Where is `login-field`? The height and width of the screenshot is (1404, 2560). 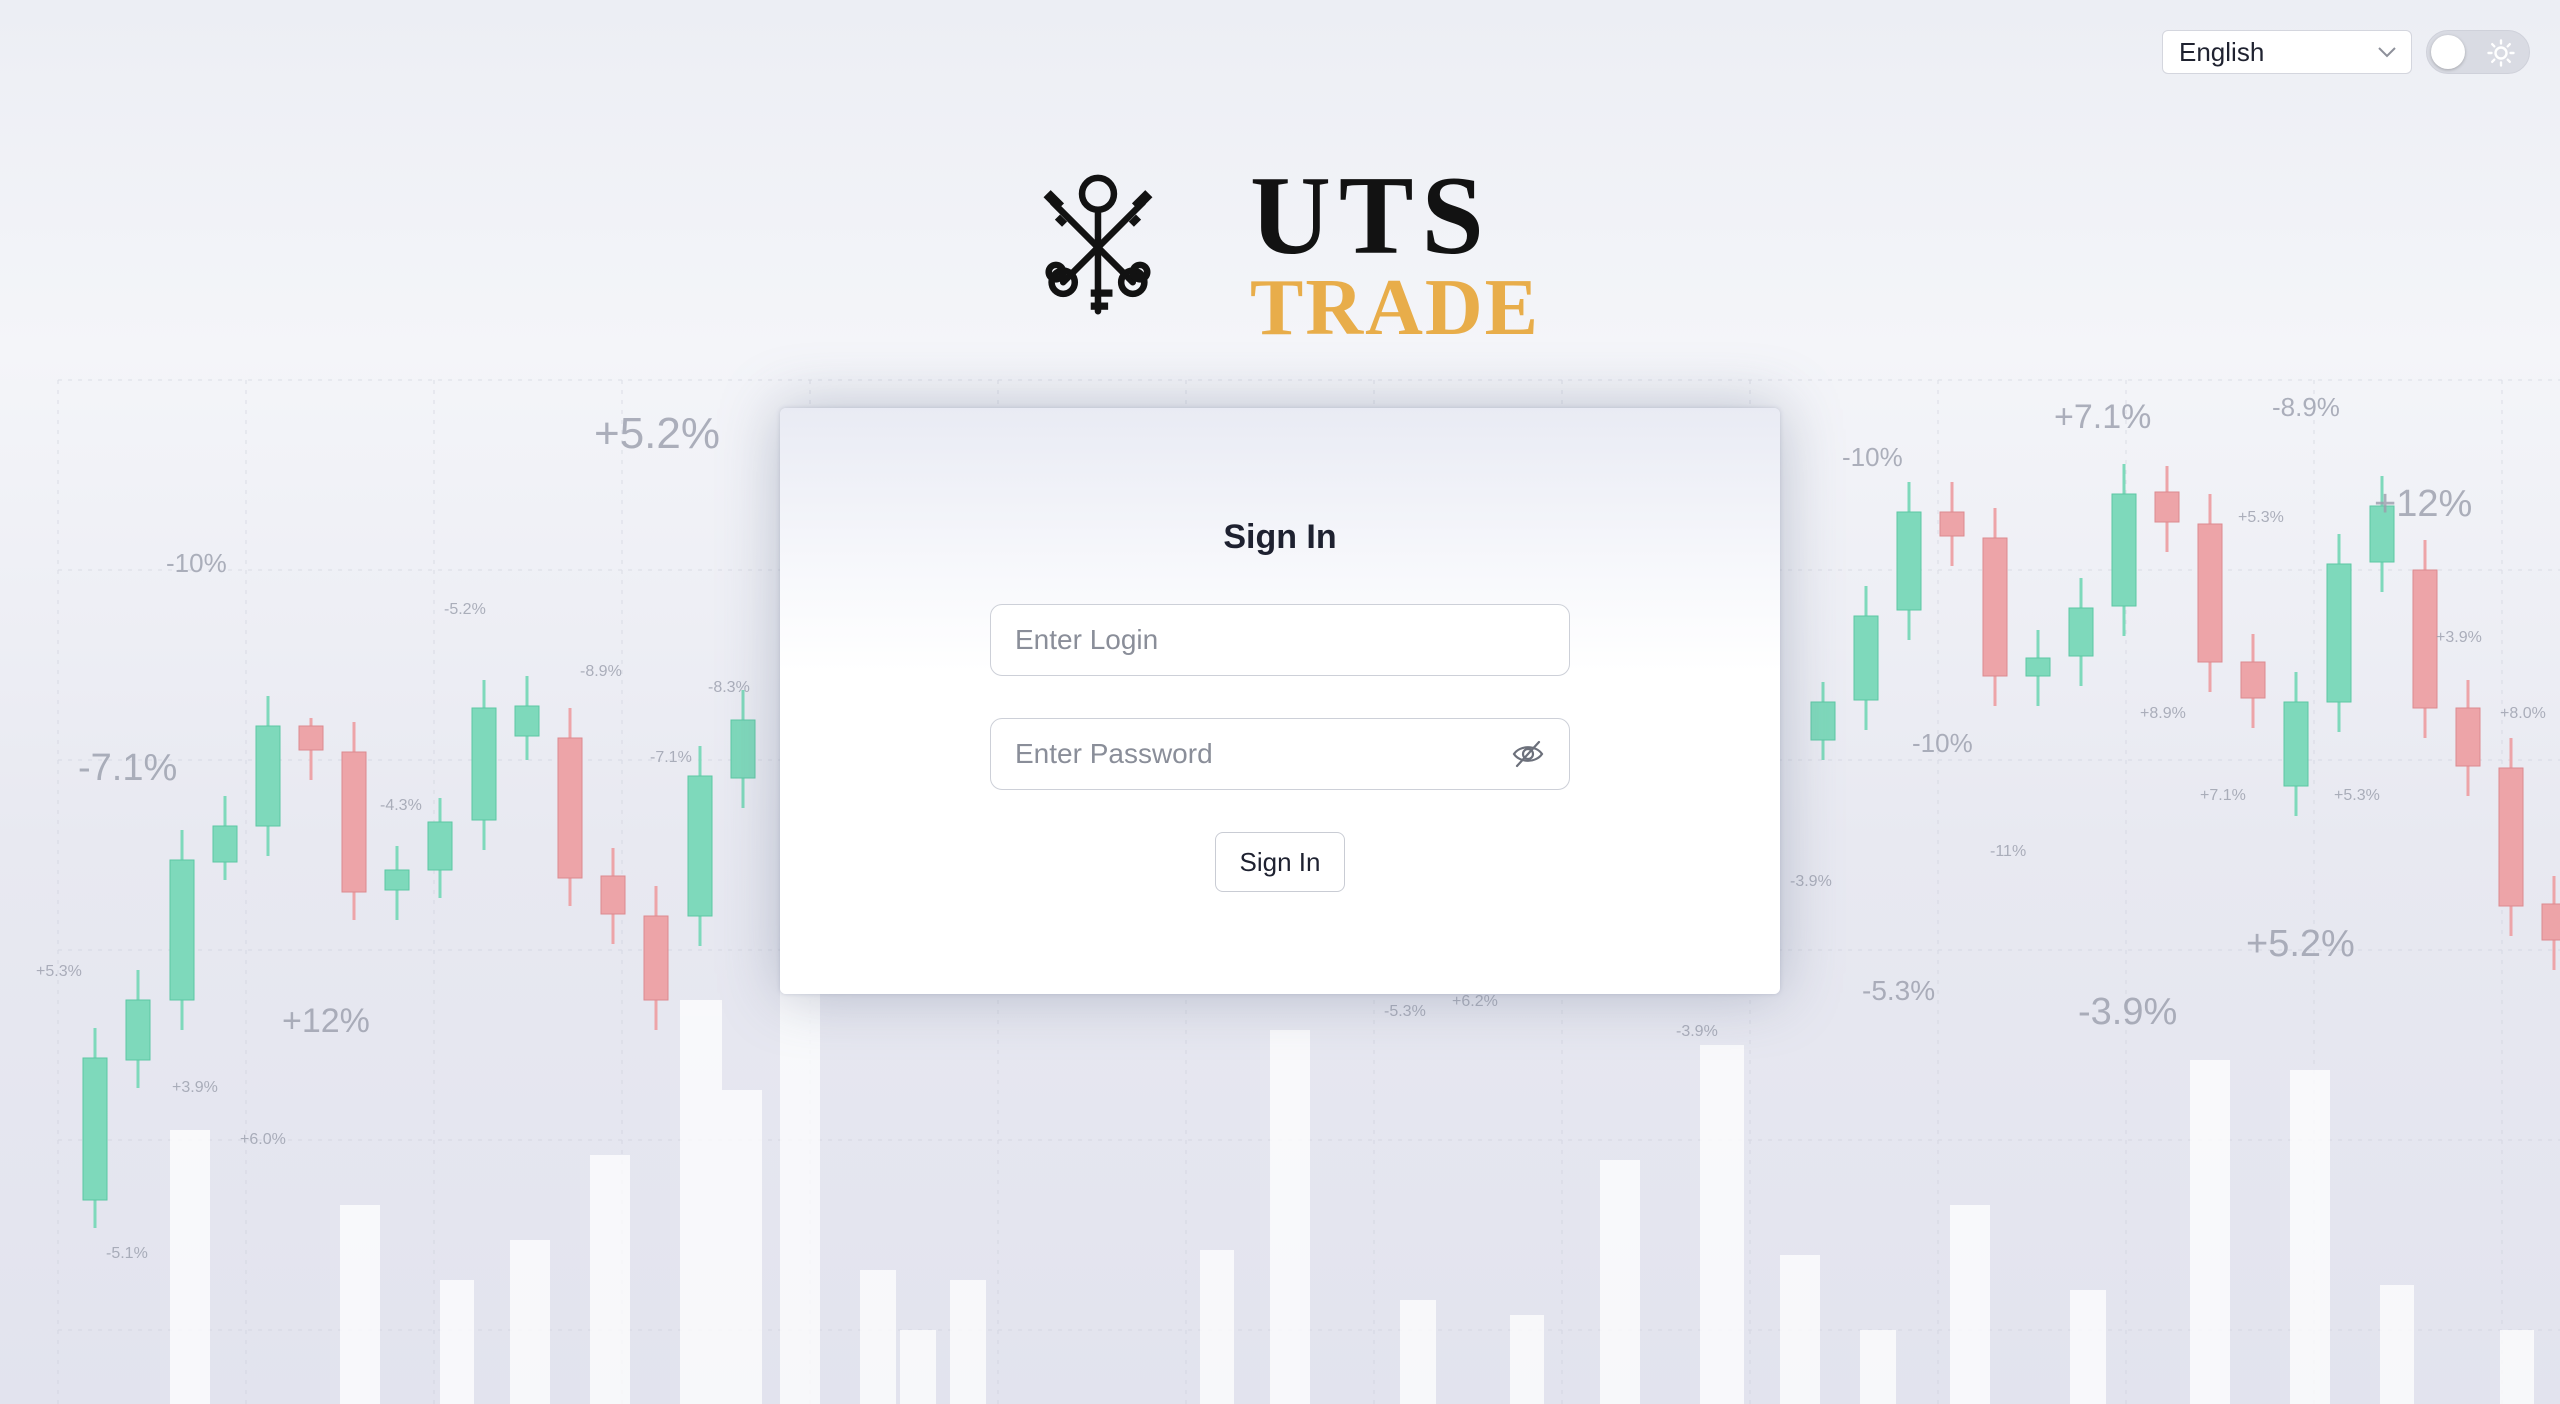
login-field is located at coordinates (1280, 640).